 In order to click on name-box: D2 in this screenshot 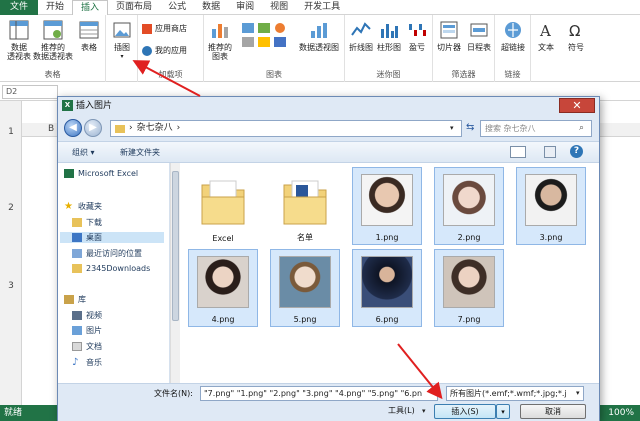, I will do `click(30, 92)`.